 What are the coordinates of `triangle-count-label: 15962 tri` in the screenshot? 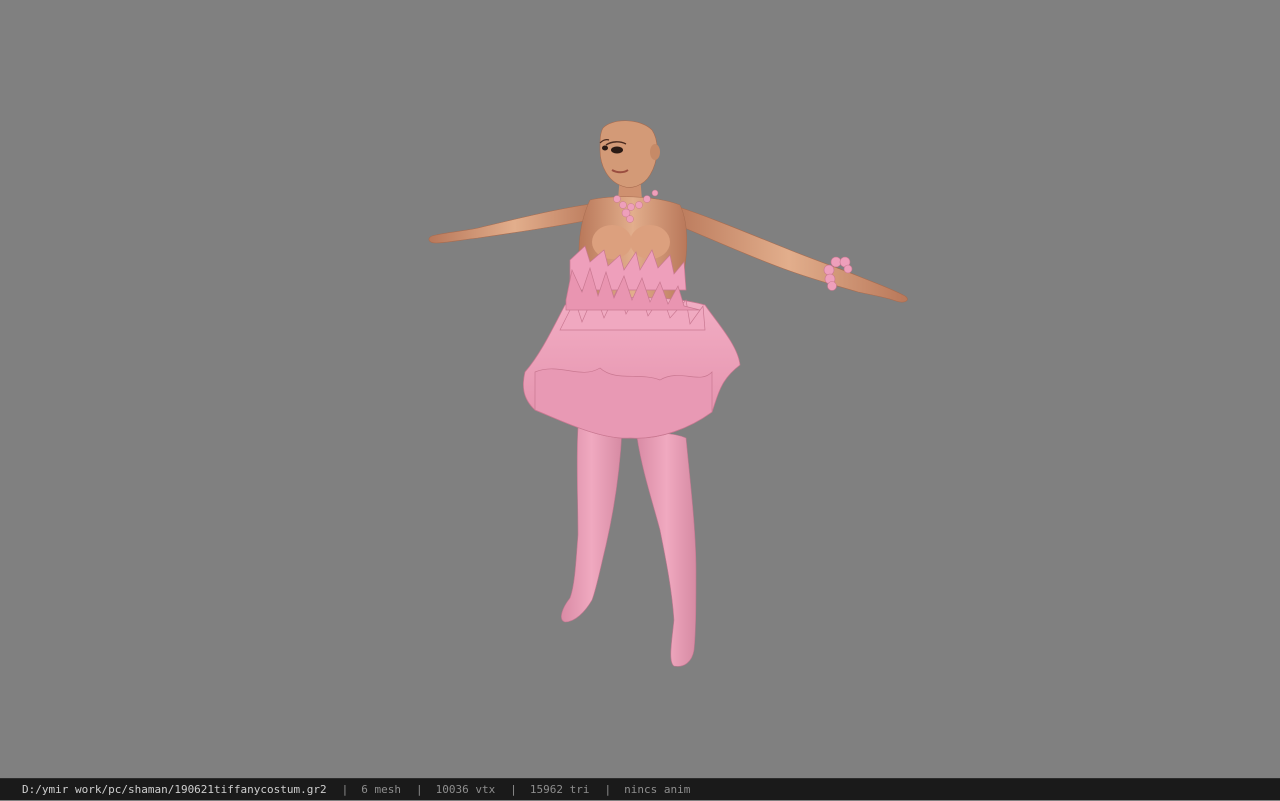 It's located at (559, 789).